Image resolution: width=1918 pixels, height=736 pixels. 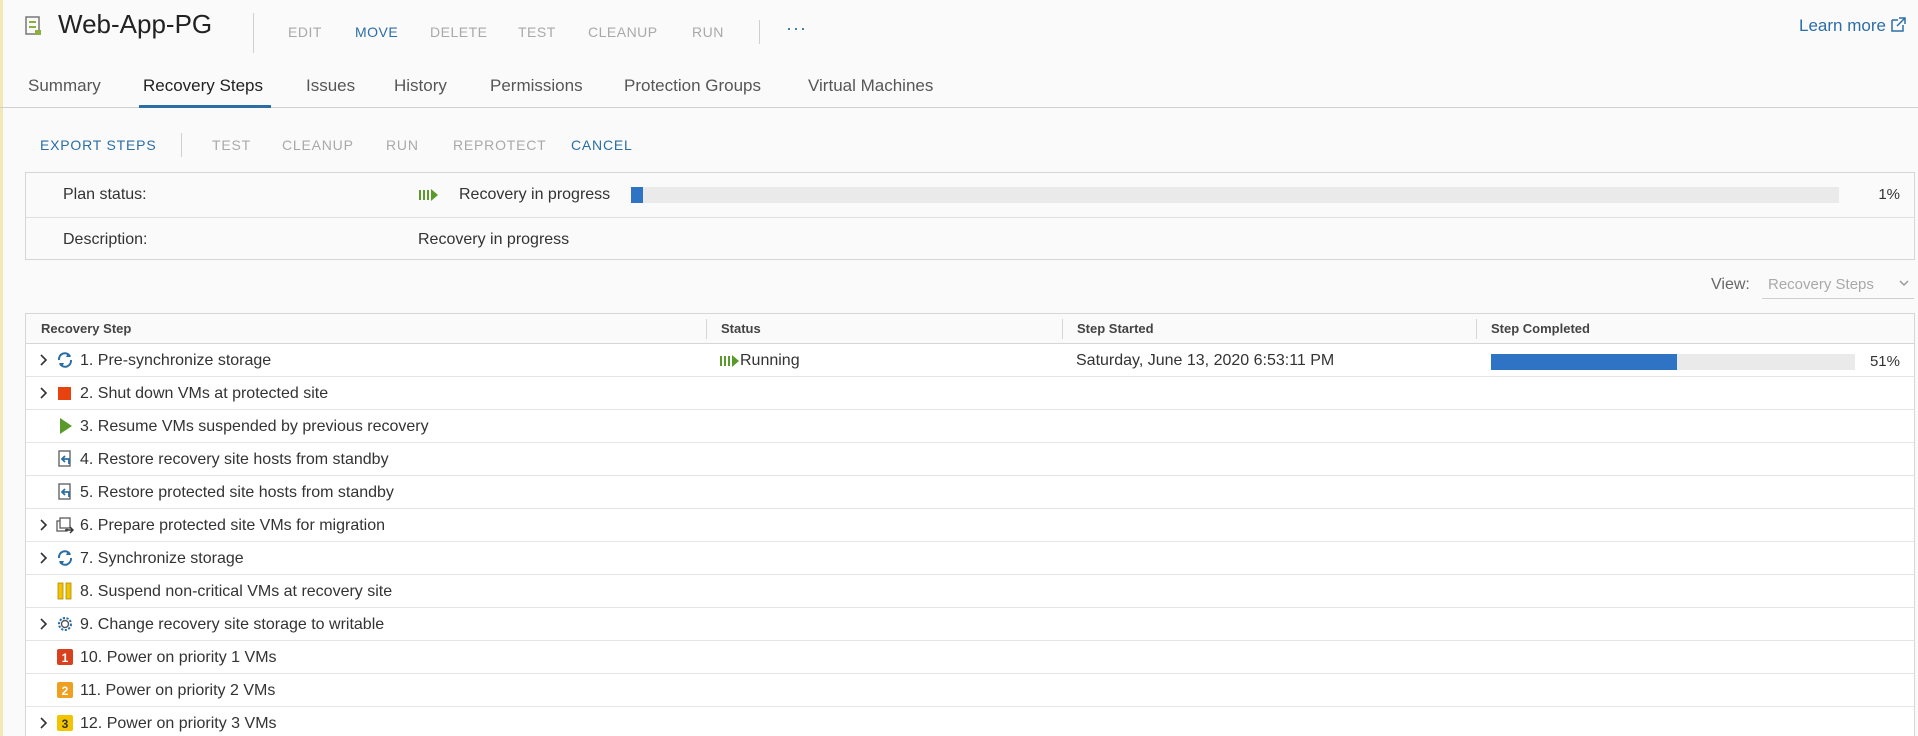 What do you see at coordinates (205, 106) in the screenshot?
I see `active-tab-indicator` at bounding box center [205, 106].